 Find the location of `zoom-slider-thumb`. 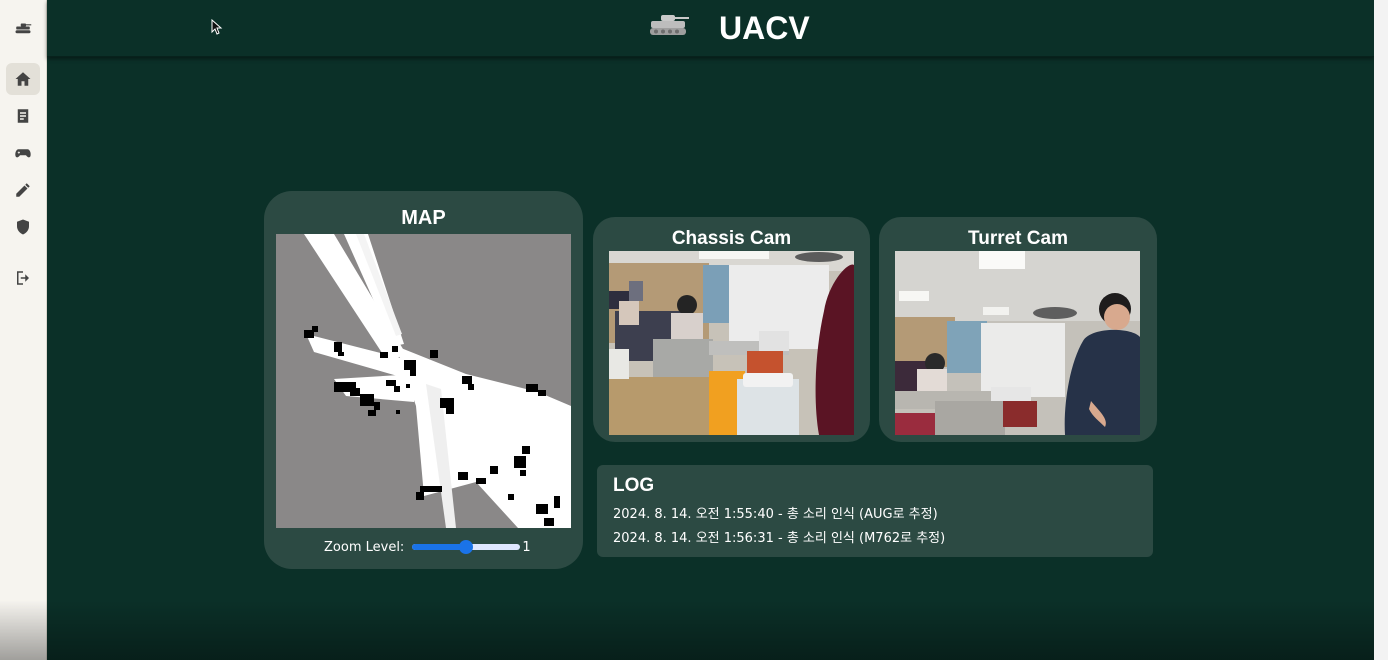

zoom-slider-thumb is located at coordinates (466, 547).